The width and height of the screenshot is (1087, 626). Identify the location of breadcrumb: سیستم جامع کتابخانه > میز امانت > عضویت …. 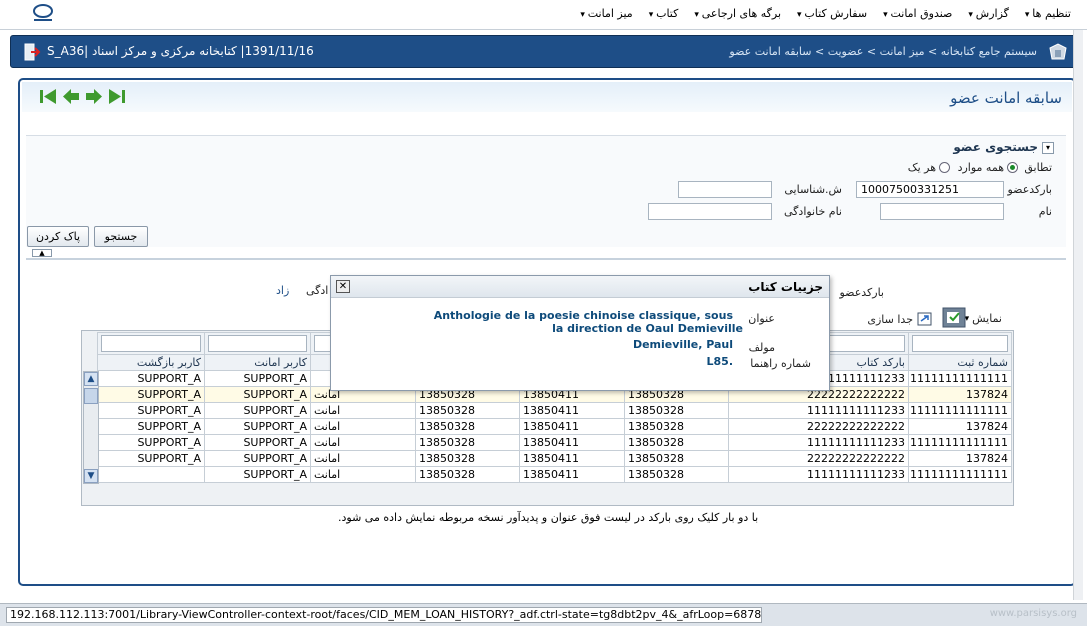
(883, 51).